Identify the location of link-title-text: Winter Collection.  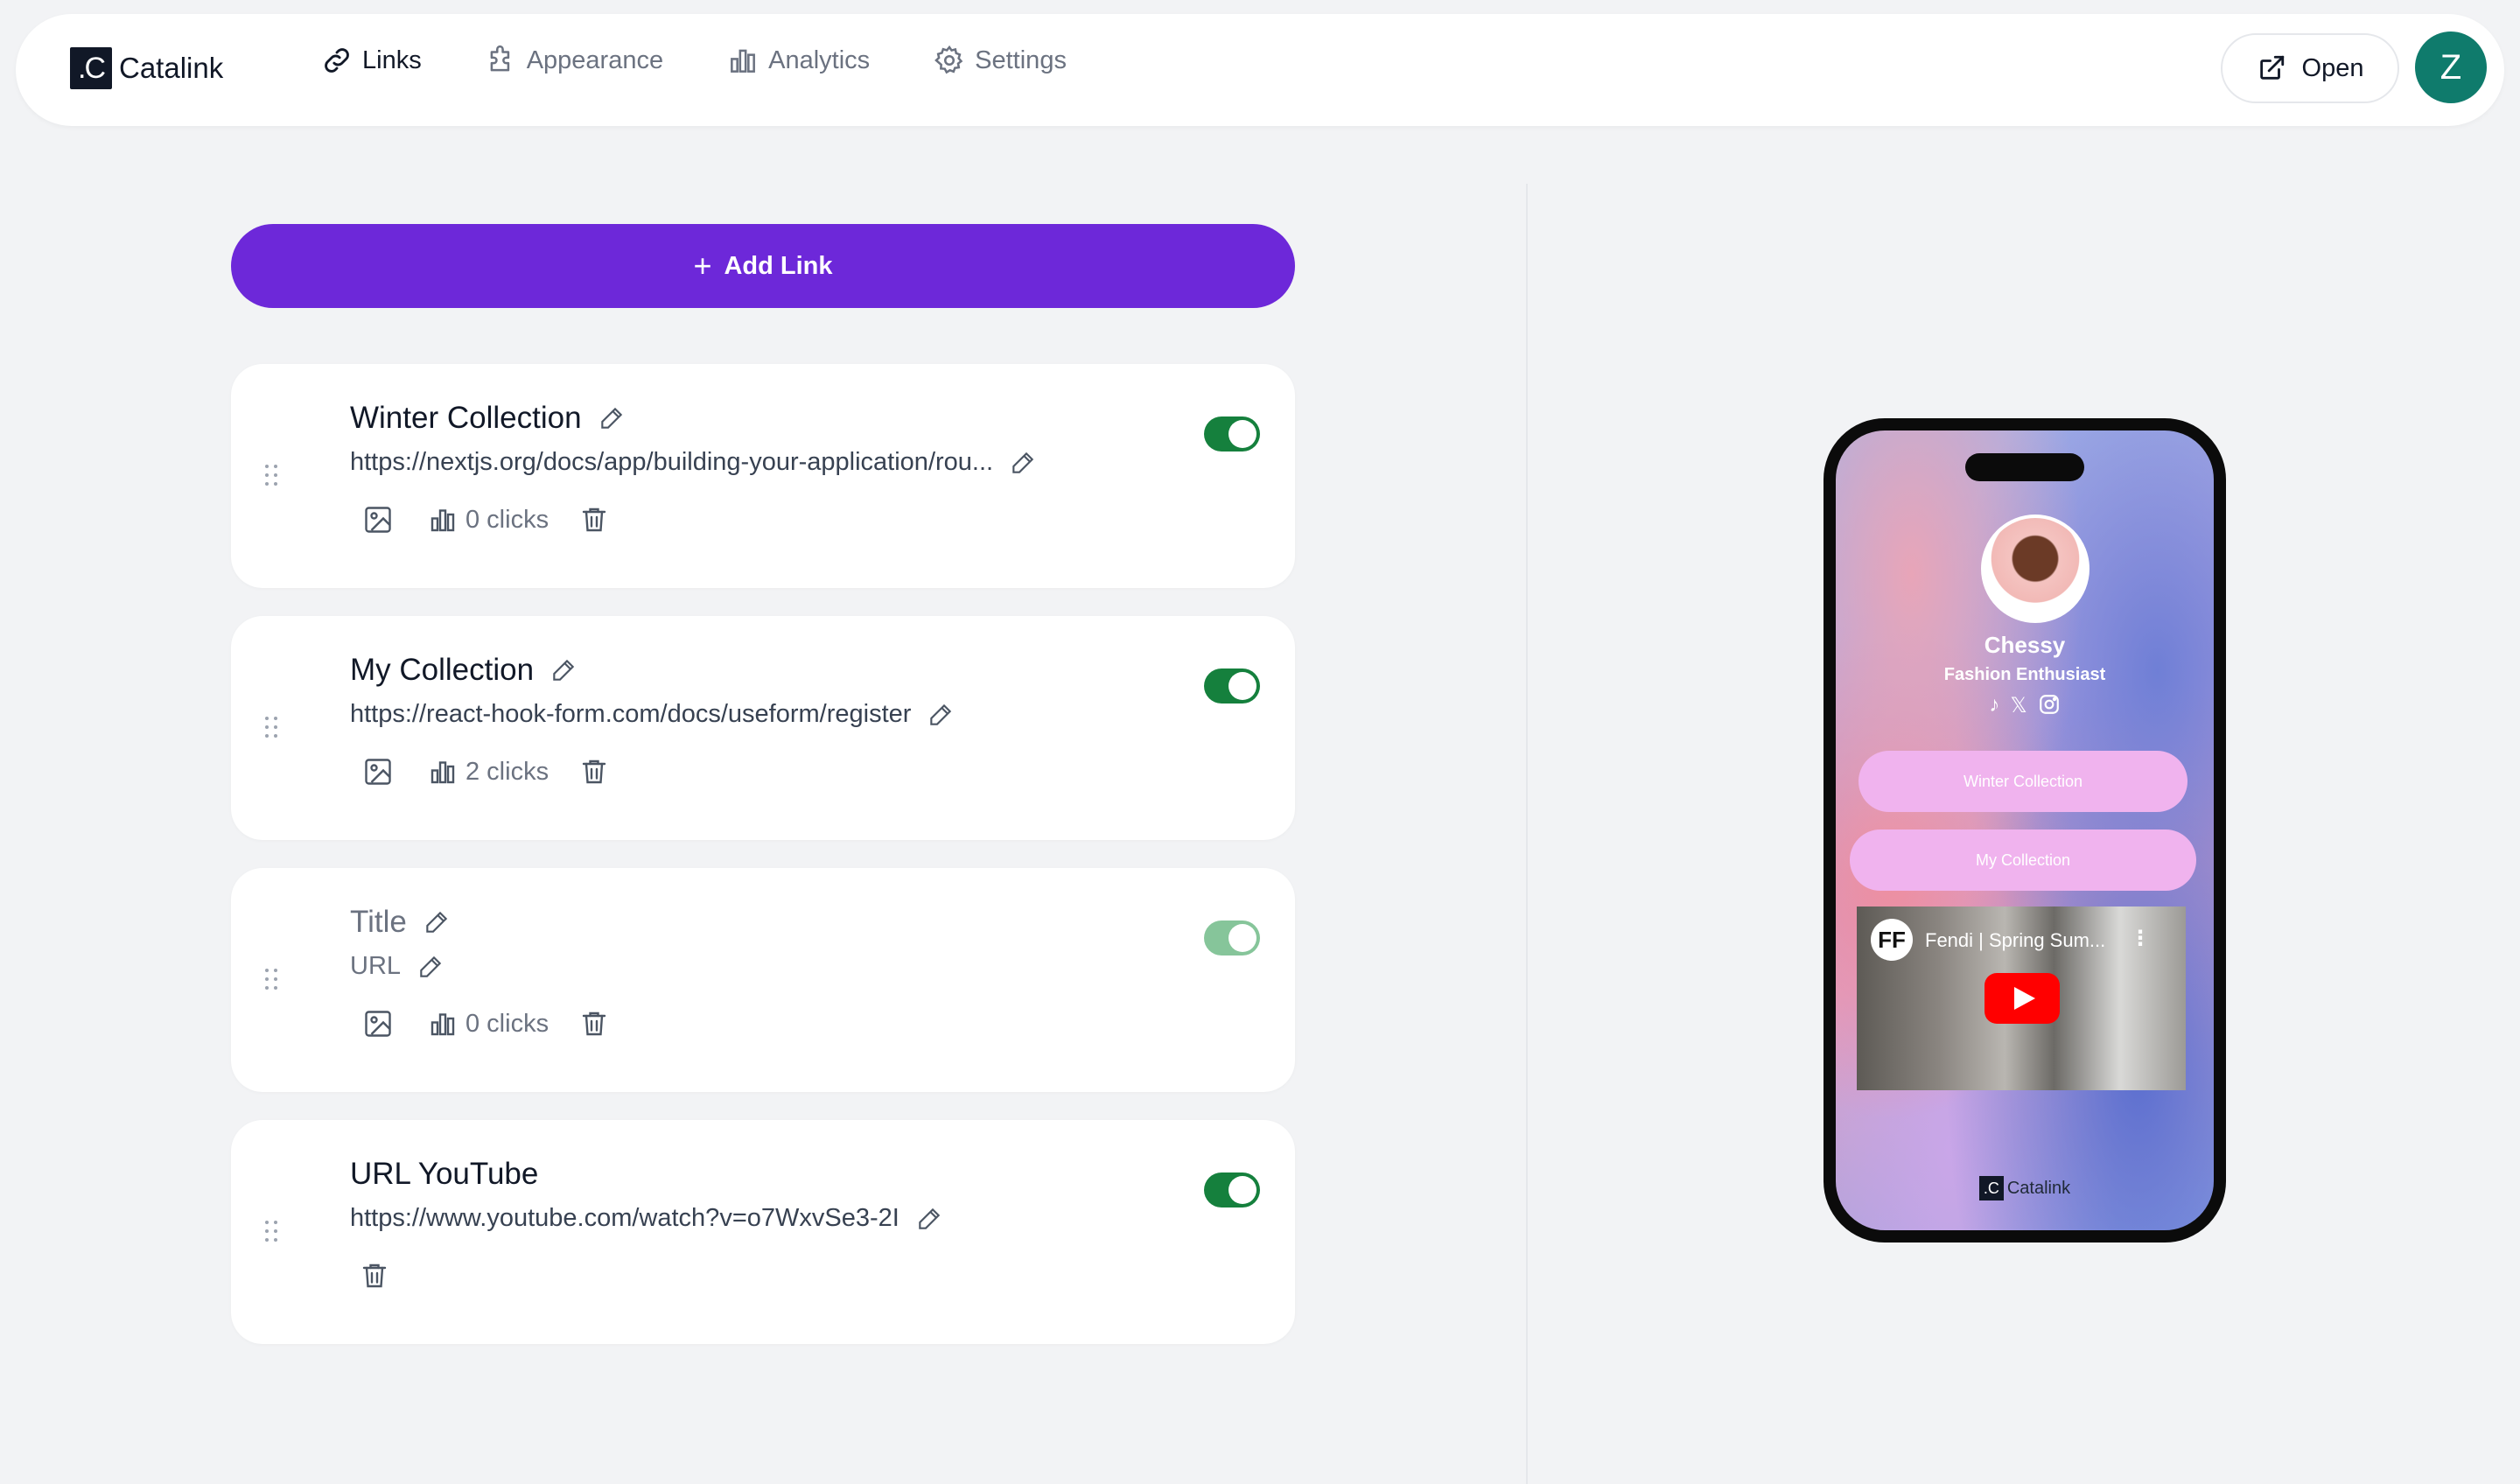
(466, 418).